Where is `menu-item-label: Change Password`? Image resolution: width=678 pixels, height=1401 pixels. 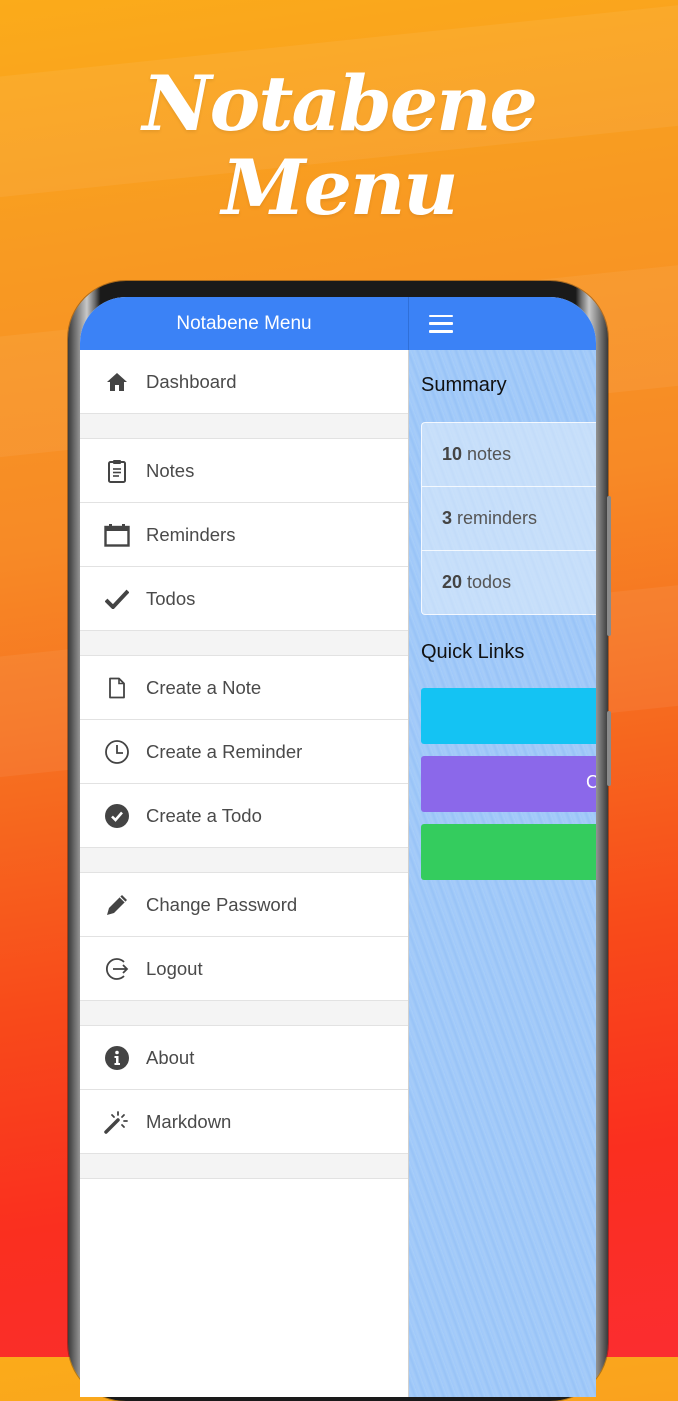 menu-item-label: Change Password is located at coordinates (222, 904).